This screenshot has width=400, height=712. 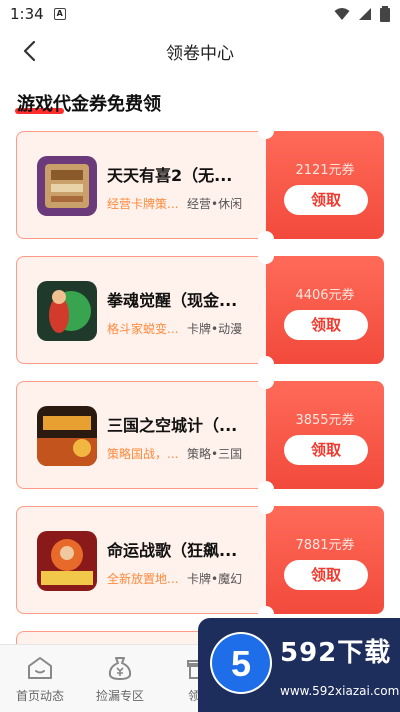 What do you see at coordinates (27, 14) in the screenshot?
I see `status-time: 1:34` at bounding box center [27, 14].